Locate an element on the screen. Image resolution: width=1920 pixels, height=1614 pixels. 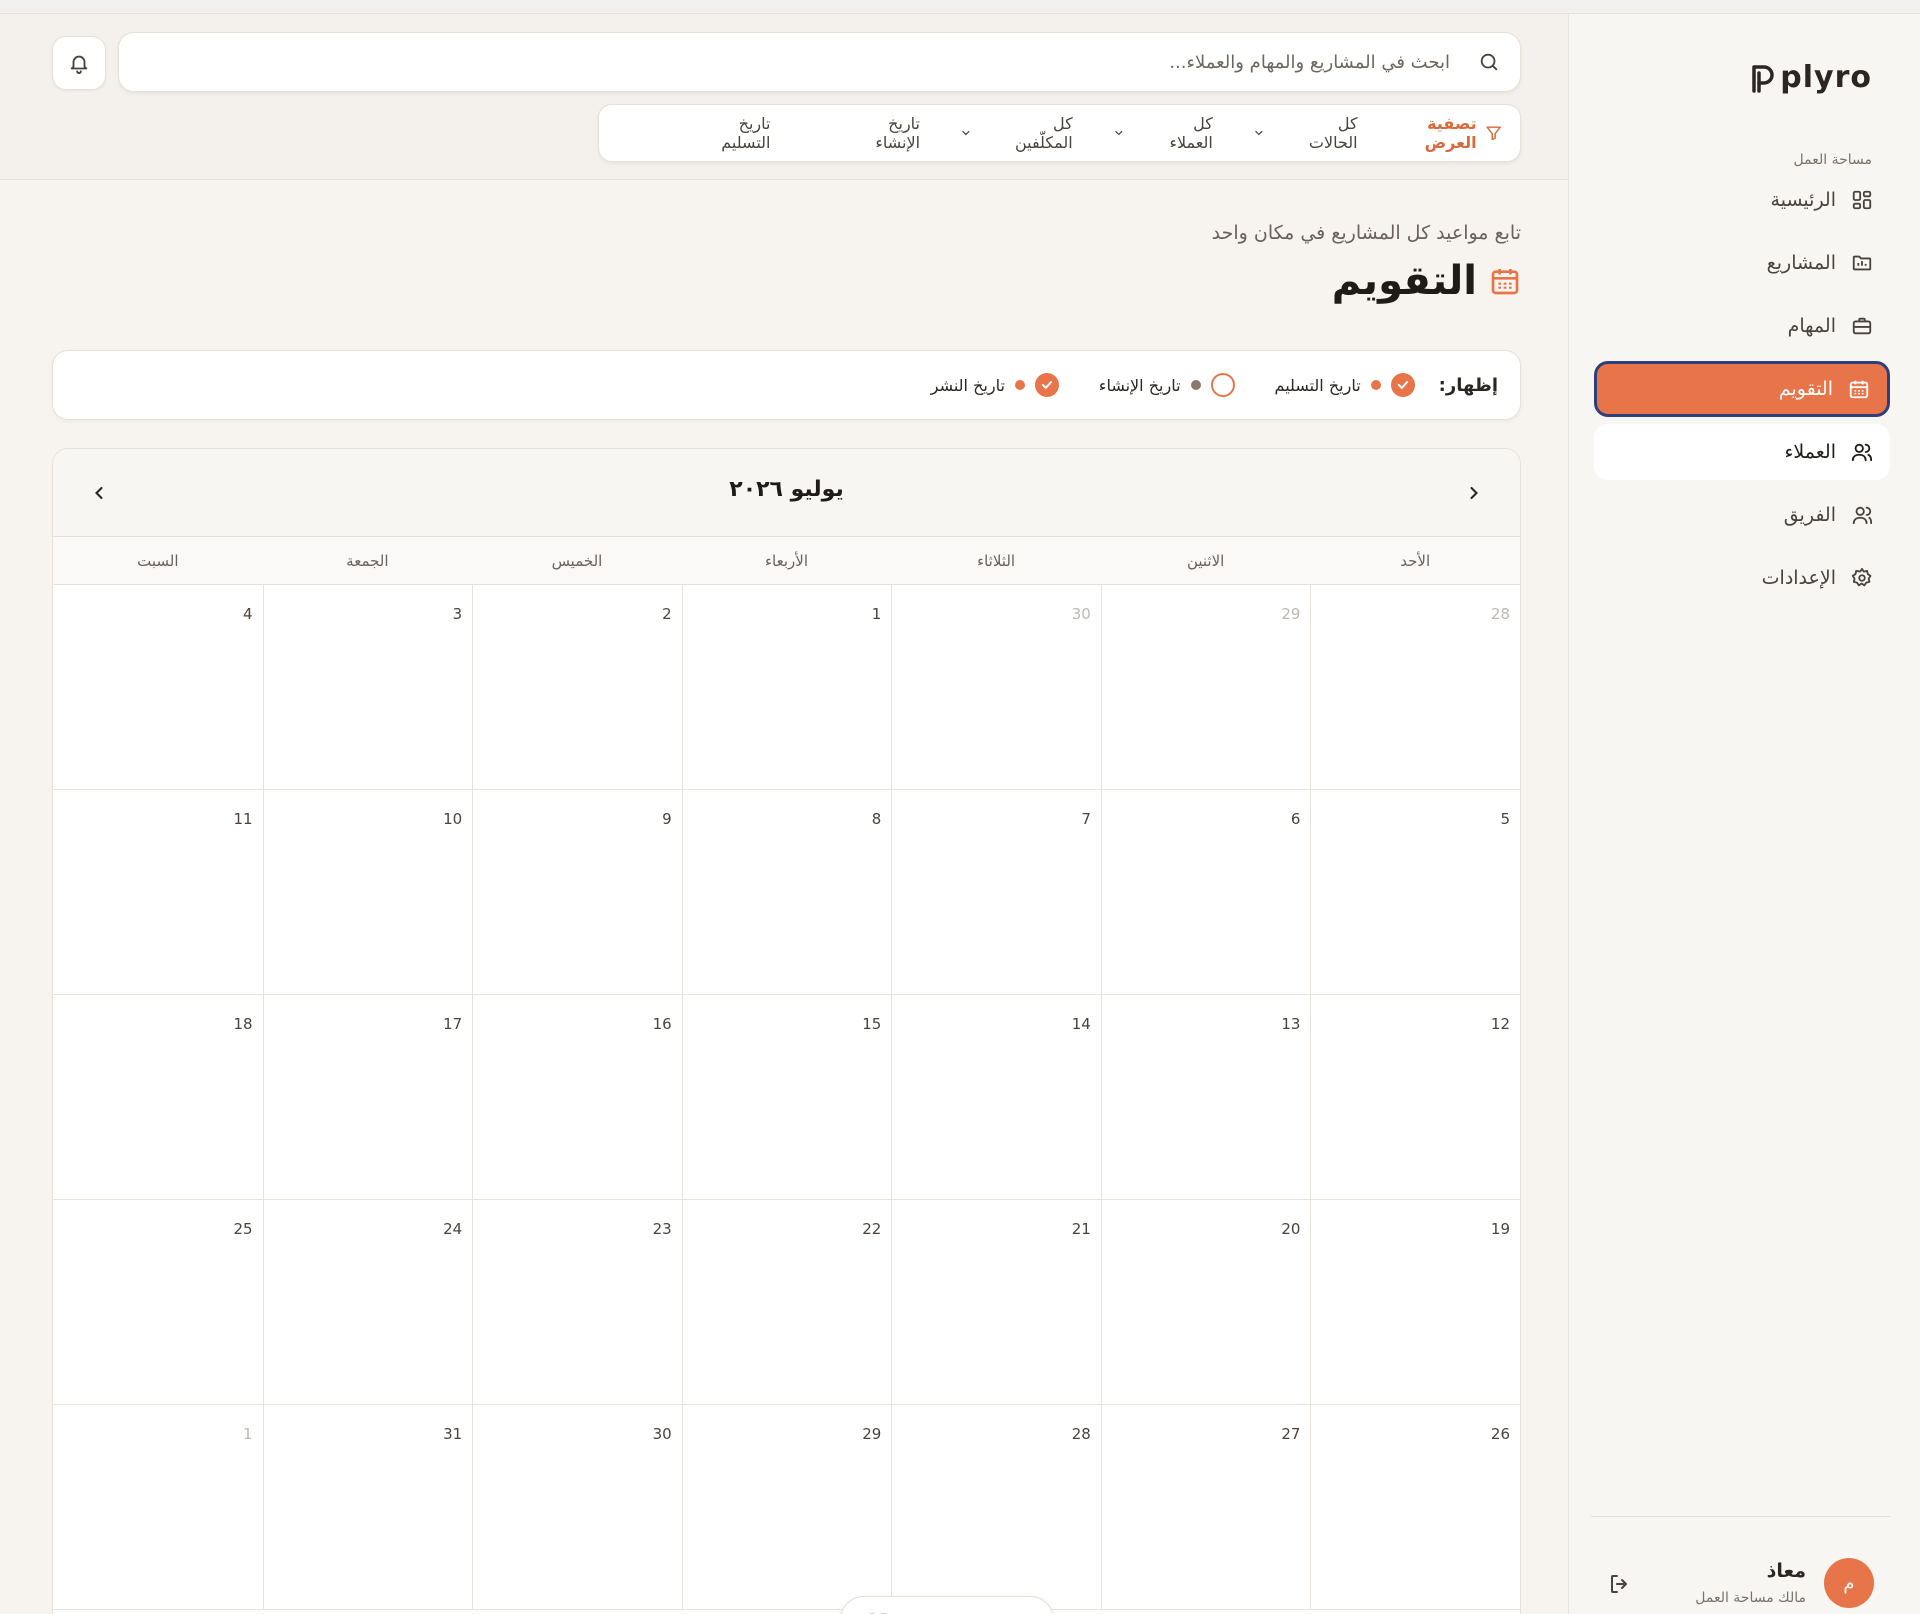
calendar-day-cell: 26 is located at coordinates (1415, 1507).